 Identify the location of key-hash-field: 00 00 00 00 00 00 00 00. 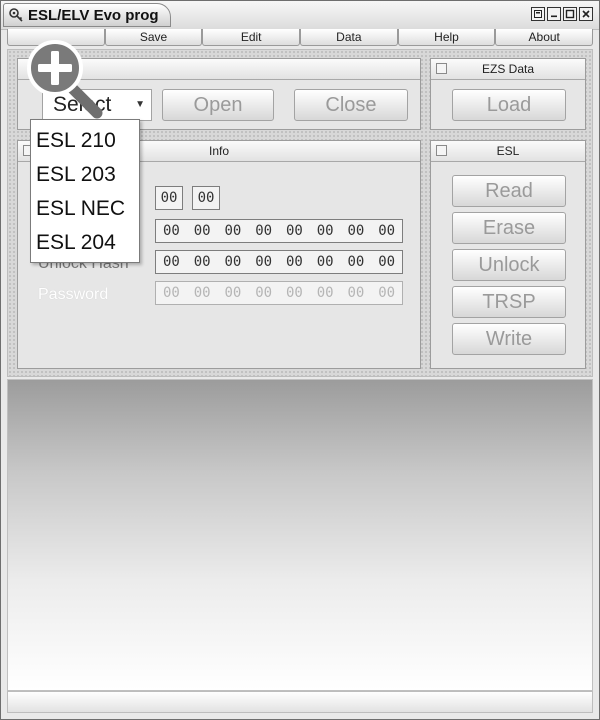
(279, 231).